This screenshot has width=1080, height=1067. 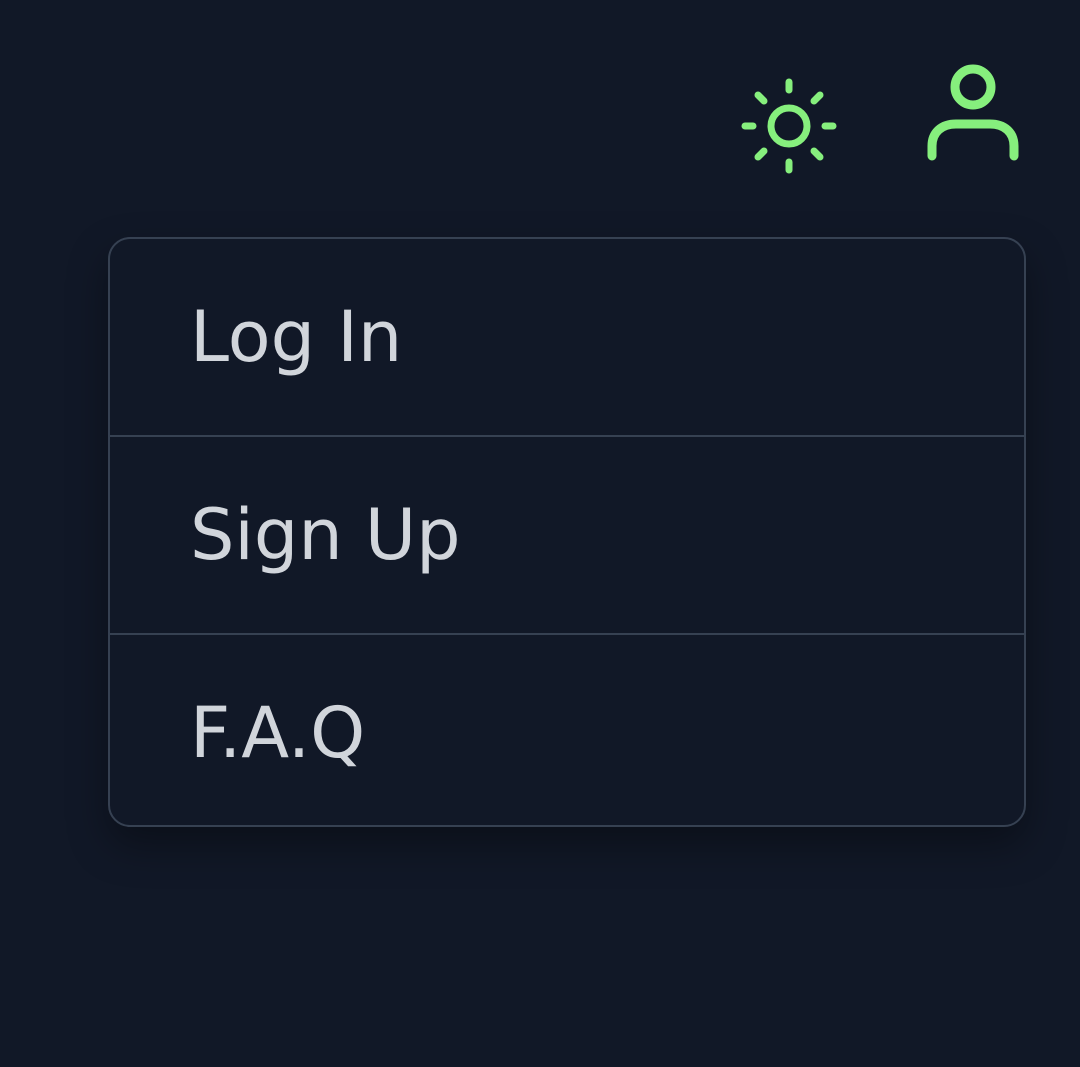 I want to click on user-icon, so click(x=973, y=112).